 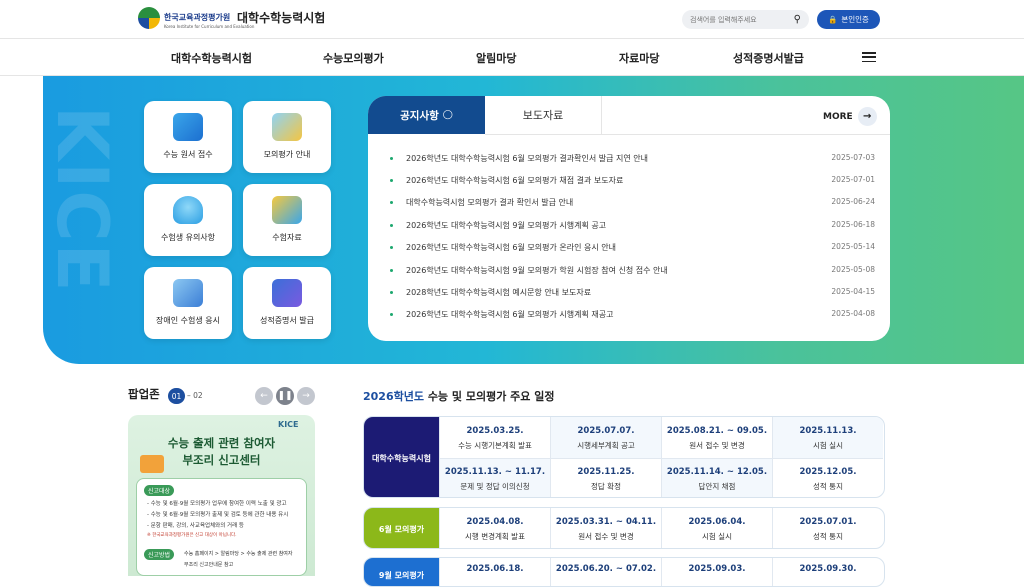 I want to click on schedule-cell: 2025.11.14. ~ 12.05. 답안지 채점, so click(x=716, y=477).